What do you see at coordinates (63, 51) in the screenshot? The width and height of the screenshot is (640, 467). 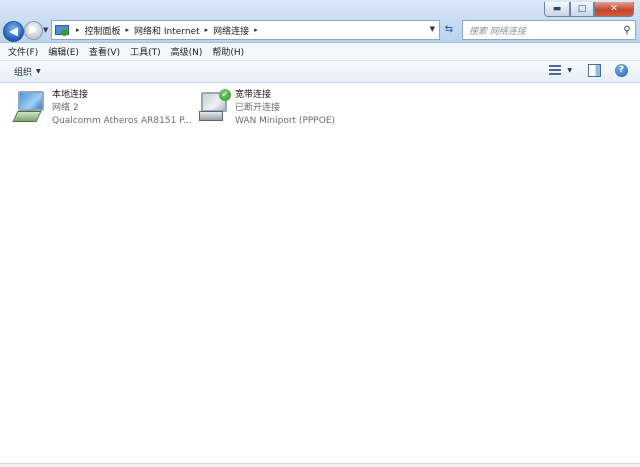 I see `menu-edit: 编辑(E)` at bounding box center [63, 51].